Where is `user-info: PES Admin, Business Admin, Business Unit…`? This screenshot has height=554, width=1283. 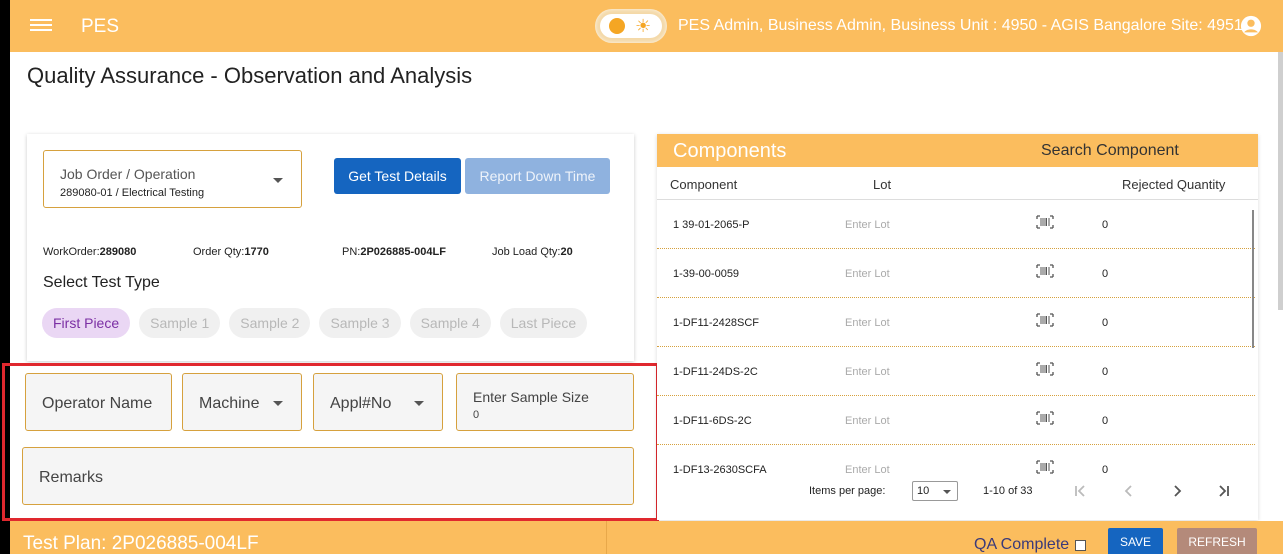
user-info: PES Admin, Business Admin, Business Unit… is located at coordinates (965, 25).